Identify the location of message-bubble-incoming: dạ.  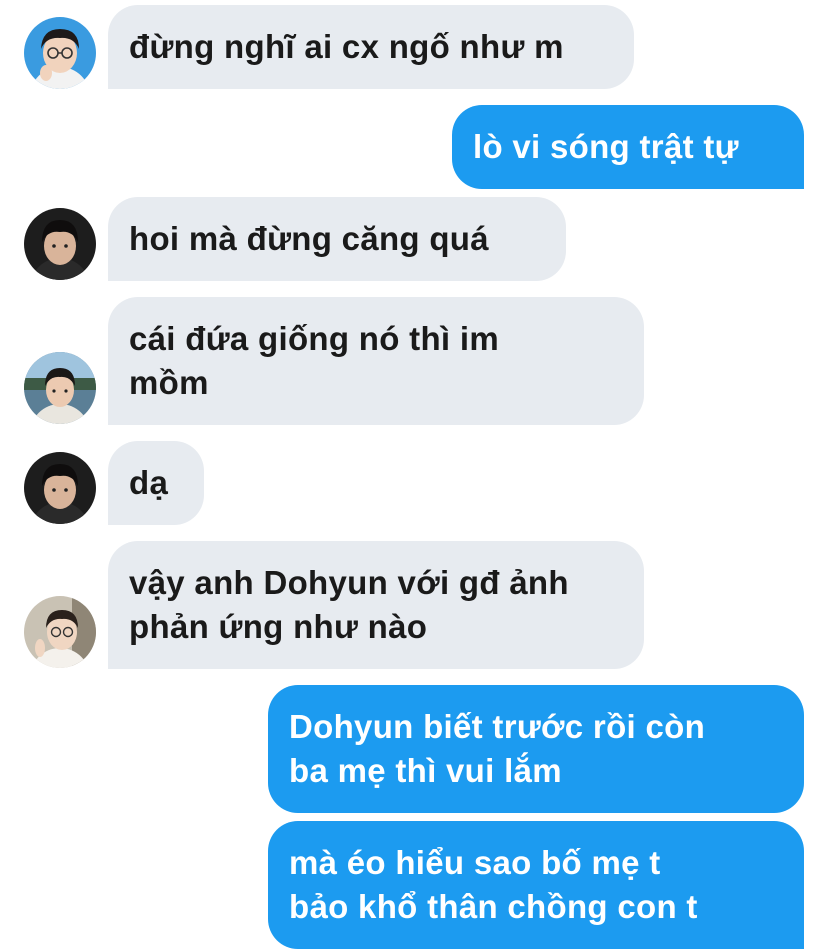
(156, 483).